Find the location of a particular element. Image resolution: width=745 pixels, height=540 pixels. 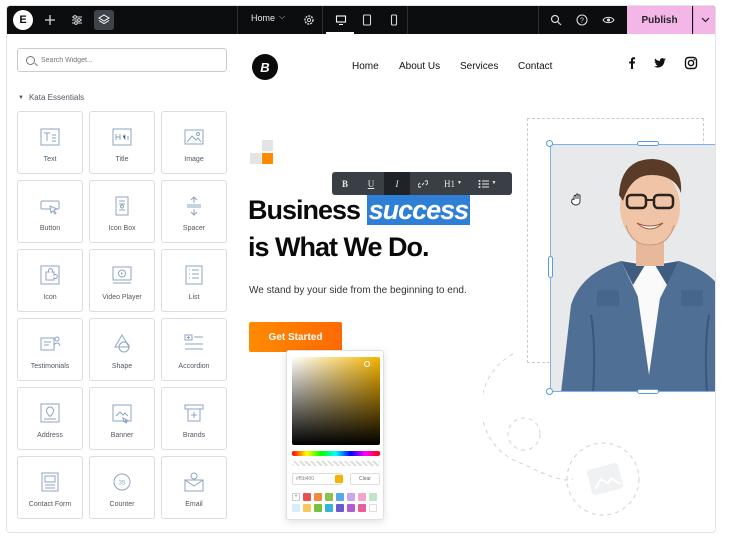

widget-title: Title is located at coordinates (122, 142).